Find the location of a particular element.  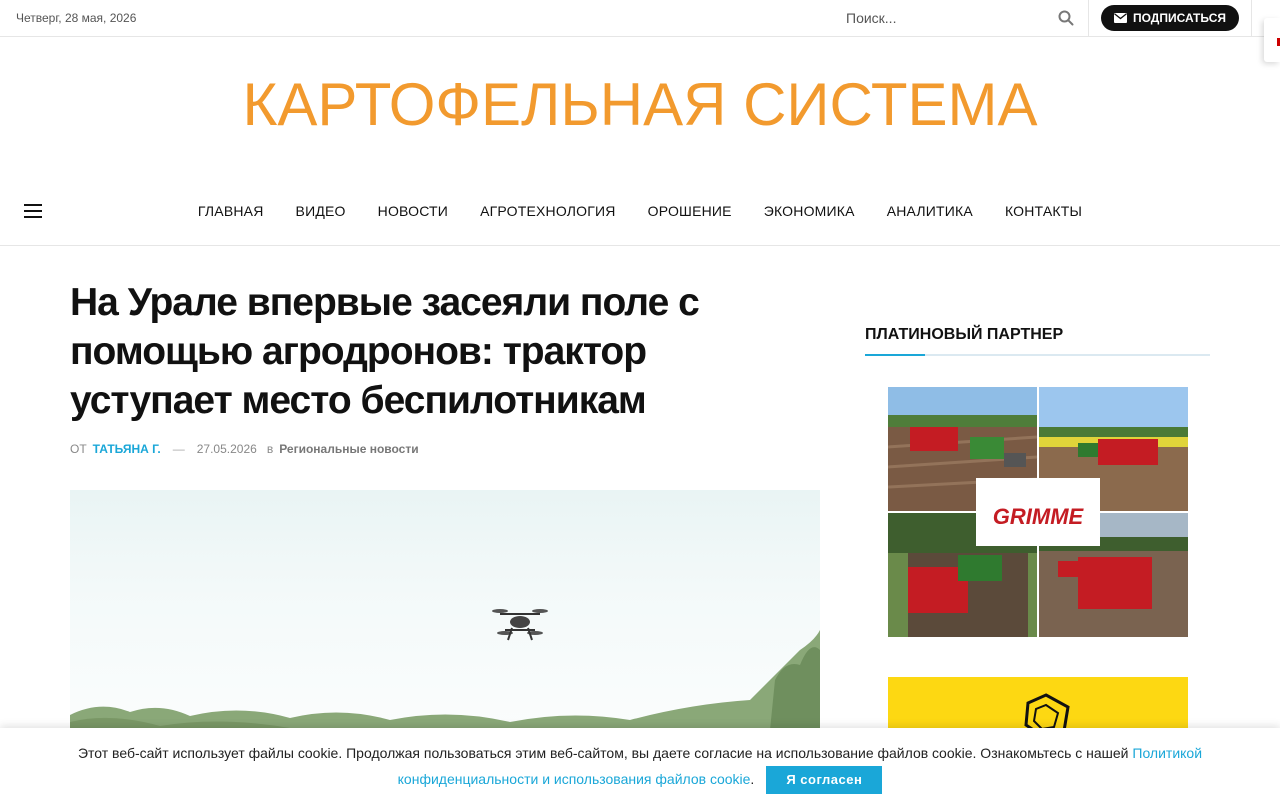

drone-field-illustration is located at coordinates (445, 669).